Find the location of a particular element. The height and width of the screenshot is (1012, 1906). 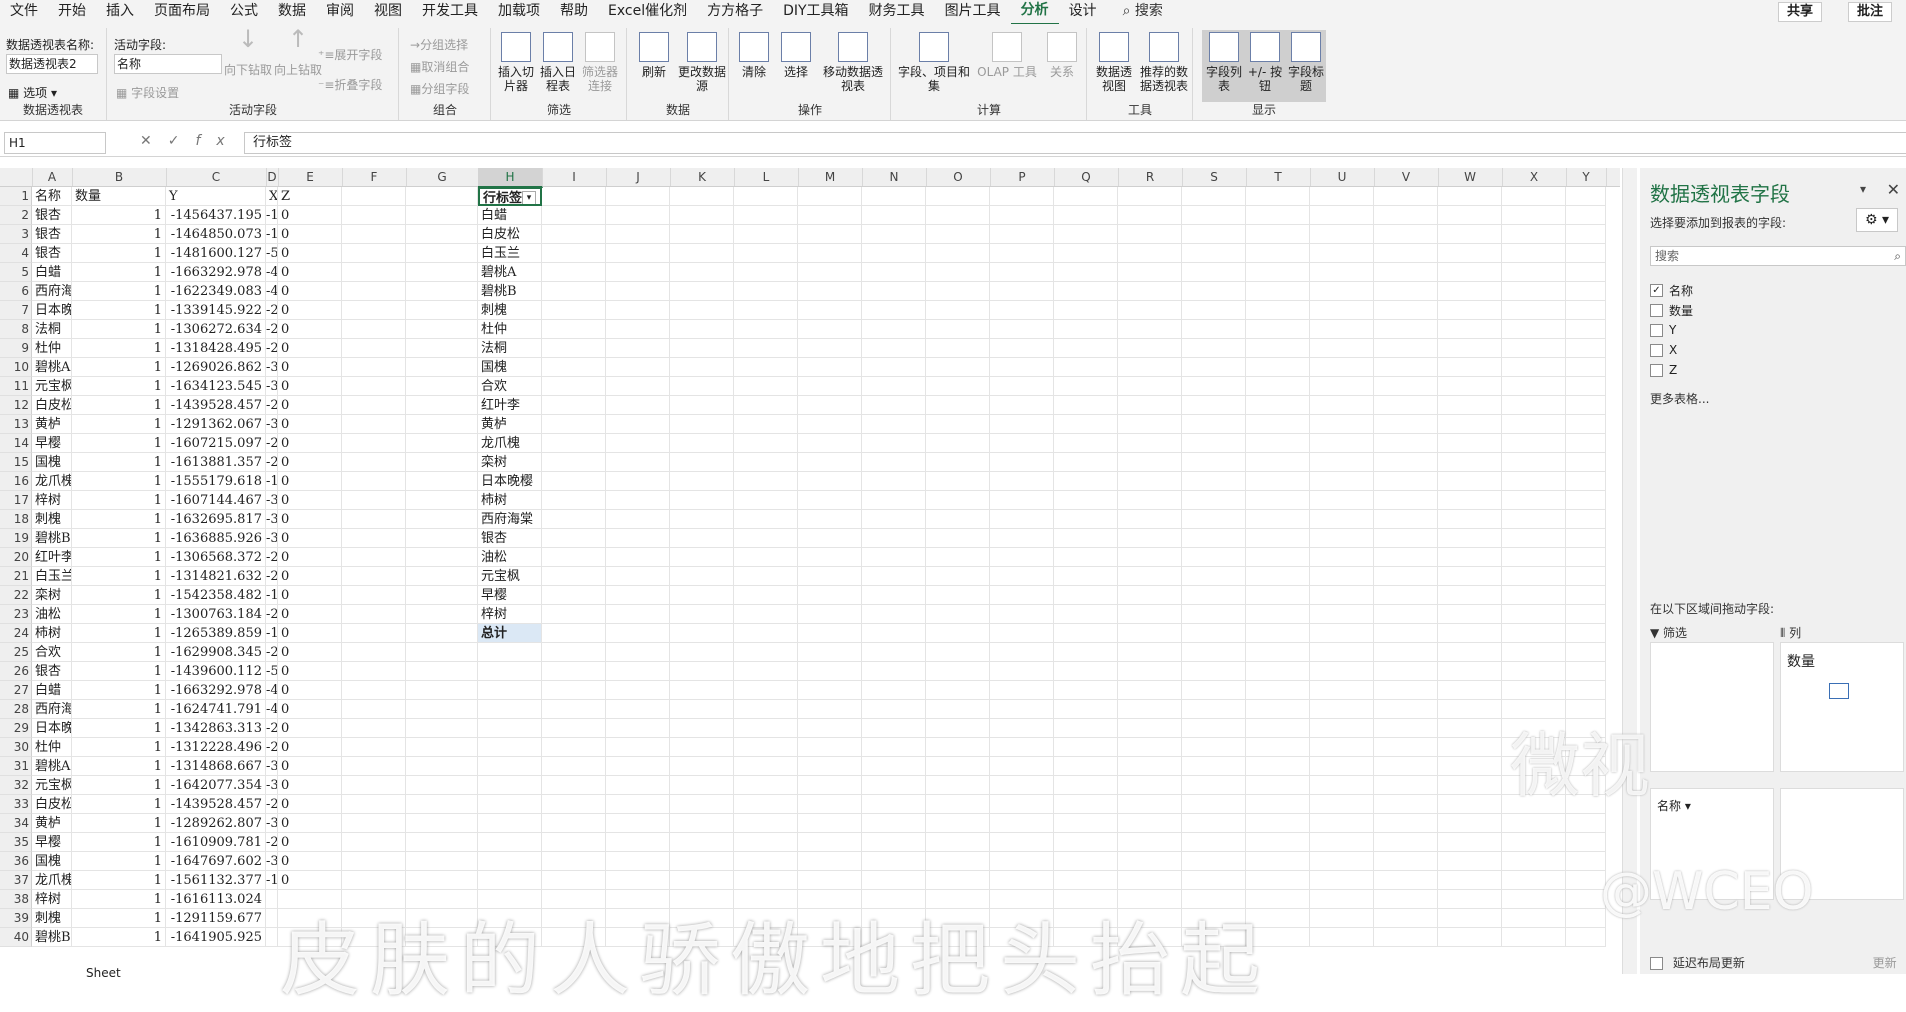

cell: -1663292.978 is located at coordinates (216, 272).